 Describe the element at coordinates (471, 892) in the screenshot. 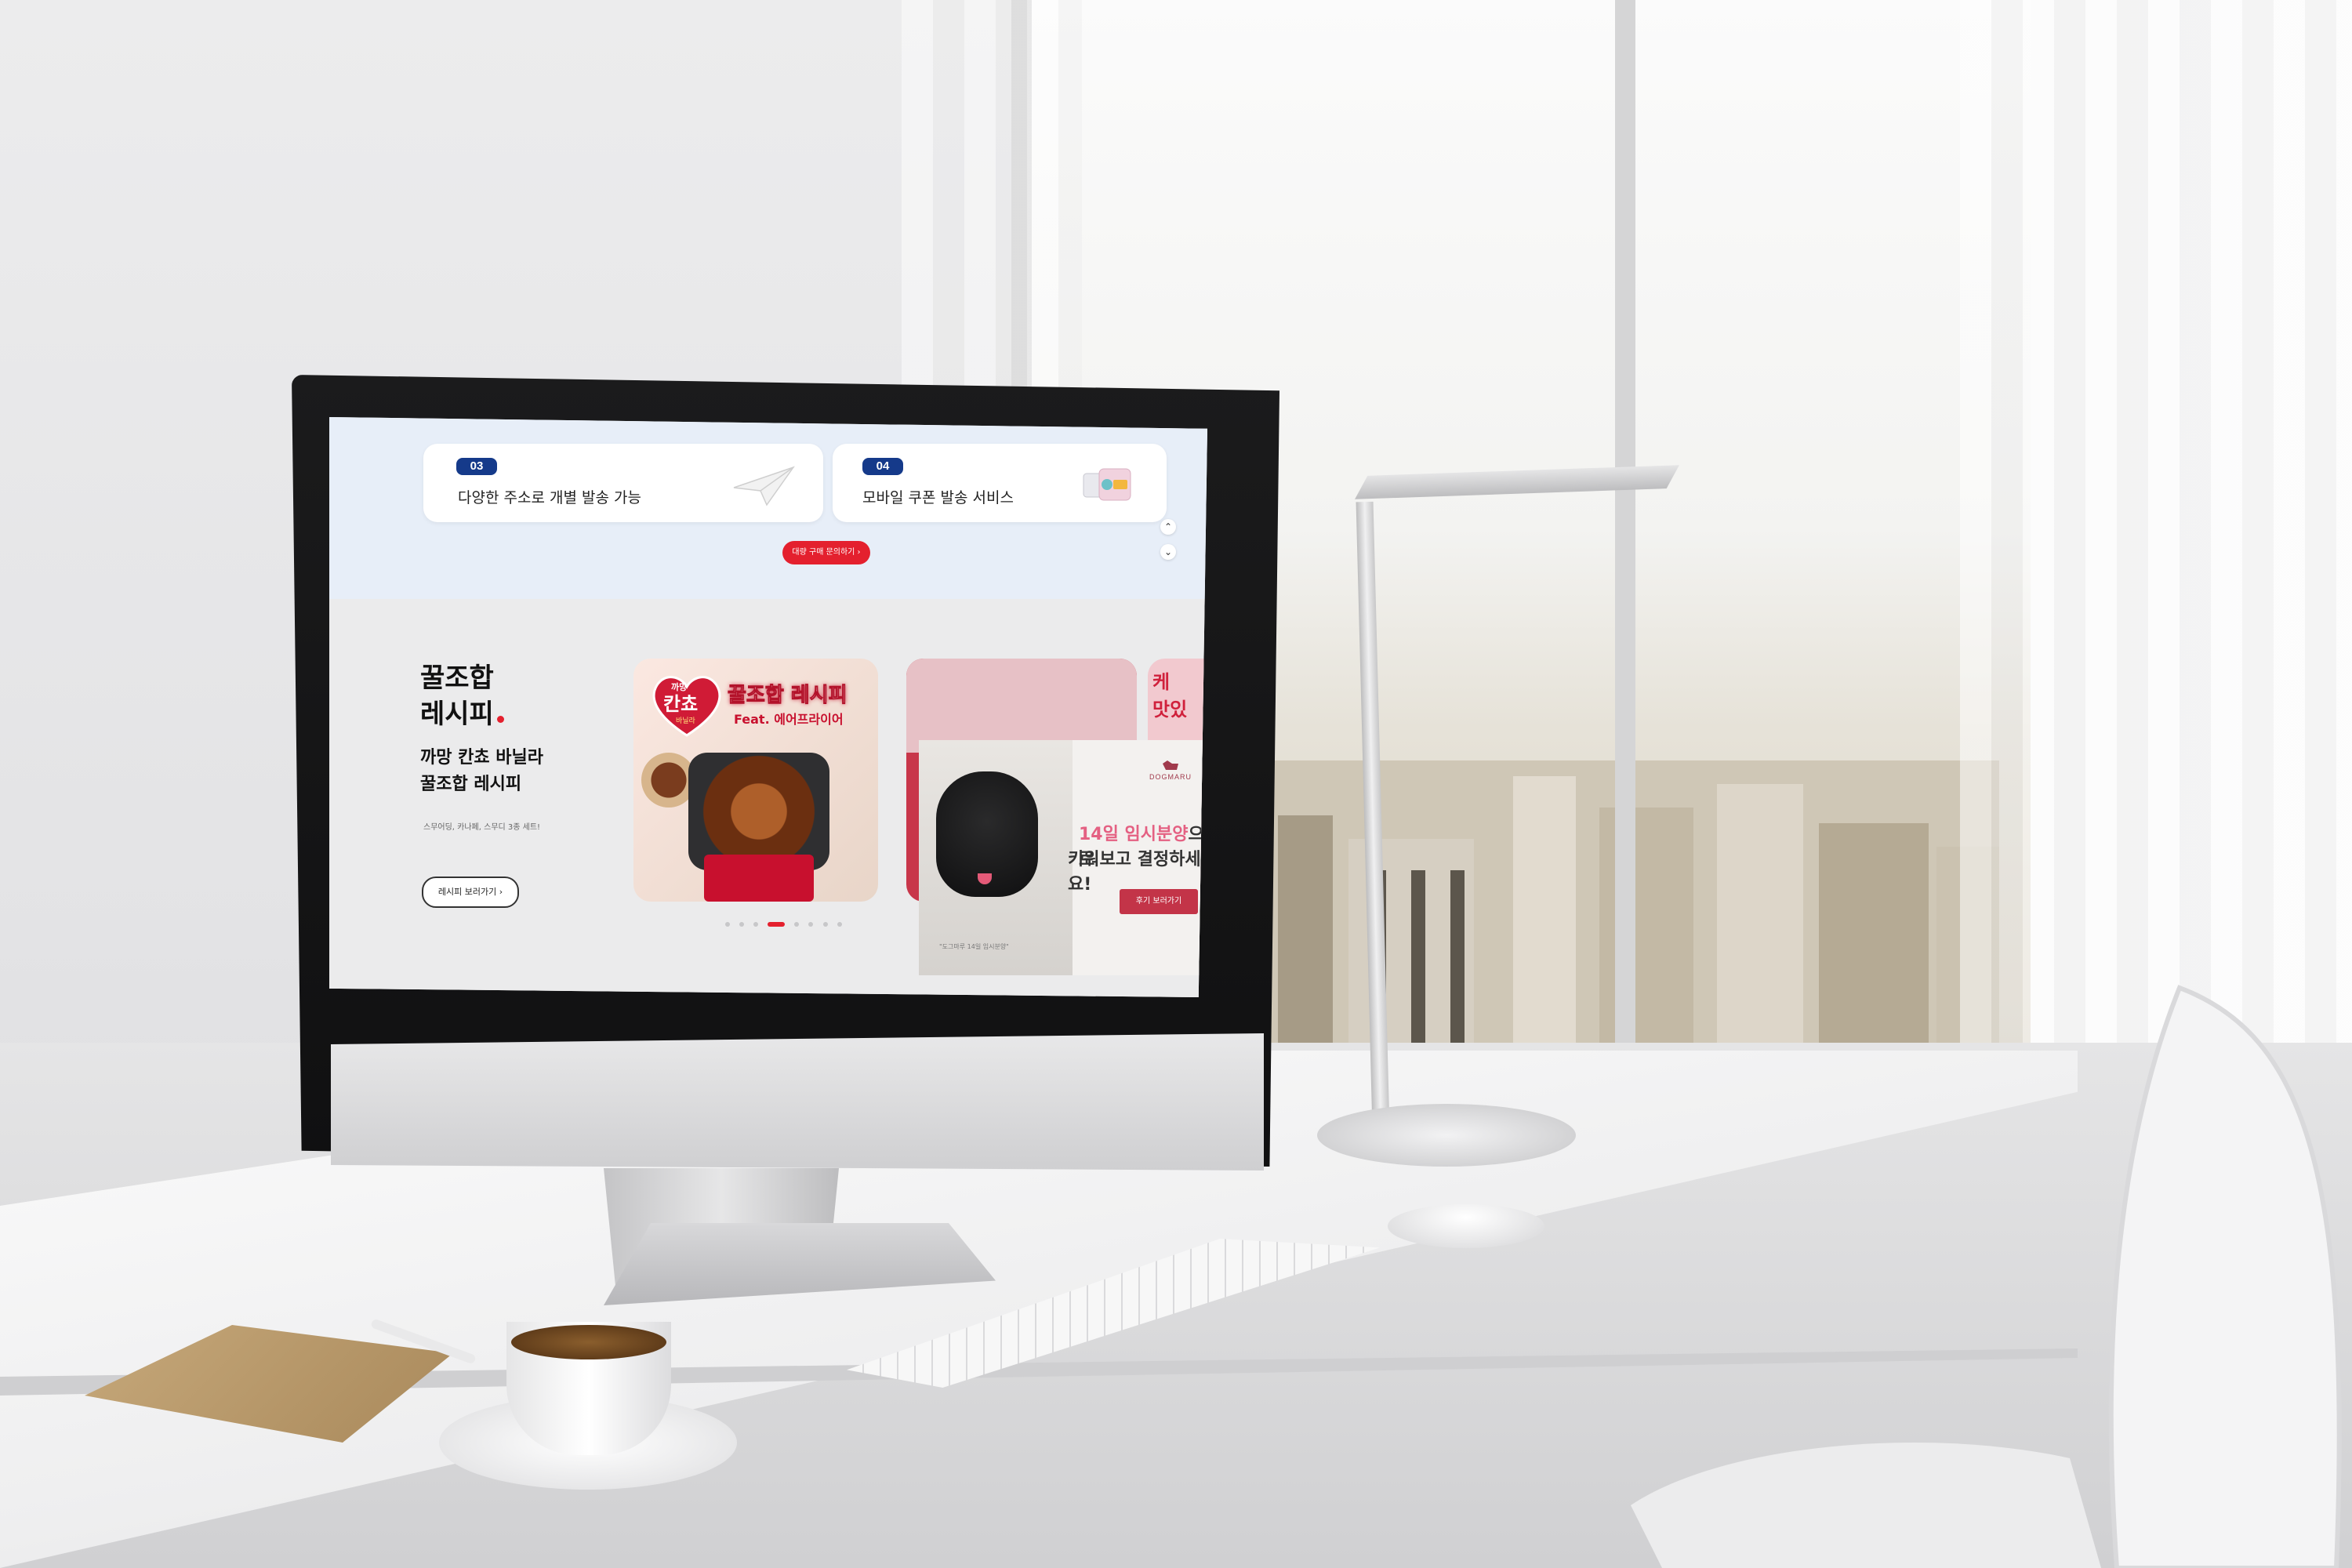

I see `view-recipe-button: 레시피 보러가기 ›` at that location.